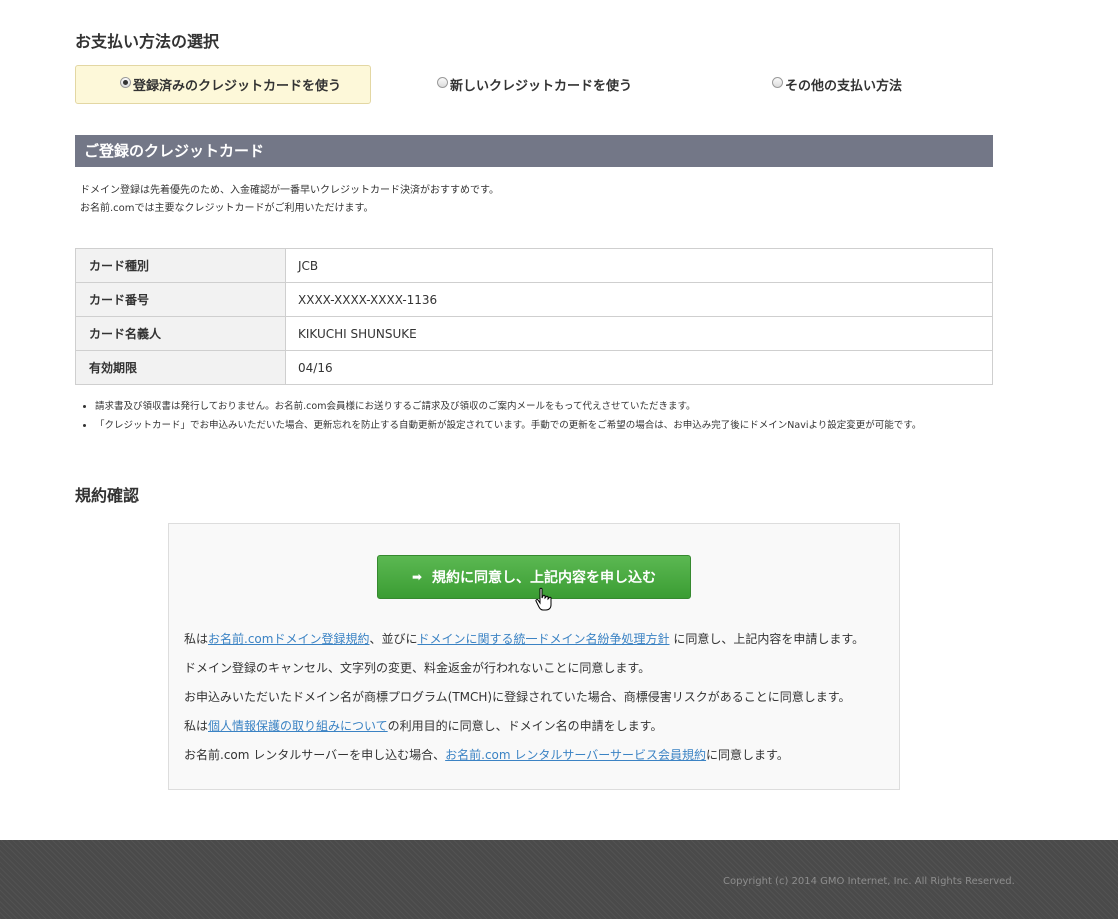  I want to click on card-expiry-value: 04/16, so click(639, 367).